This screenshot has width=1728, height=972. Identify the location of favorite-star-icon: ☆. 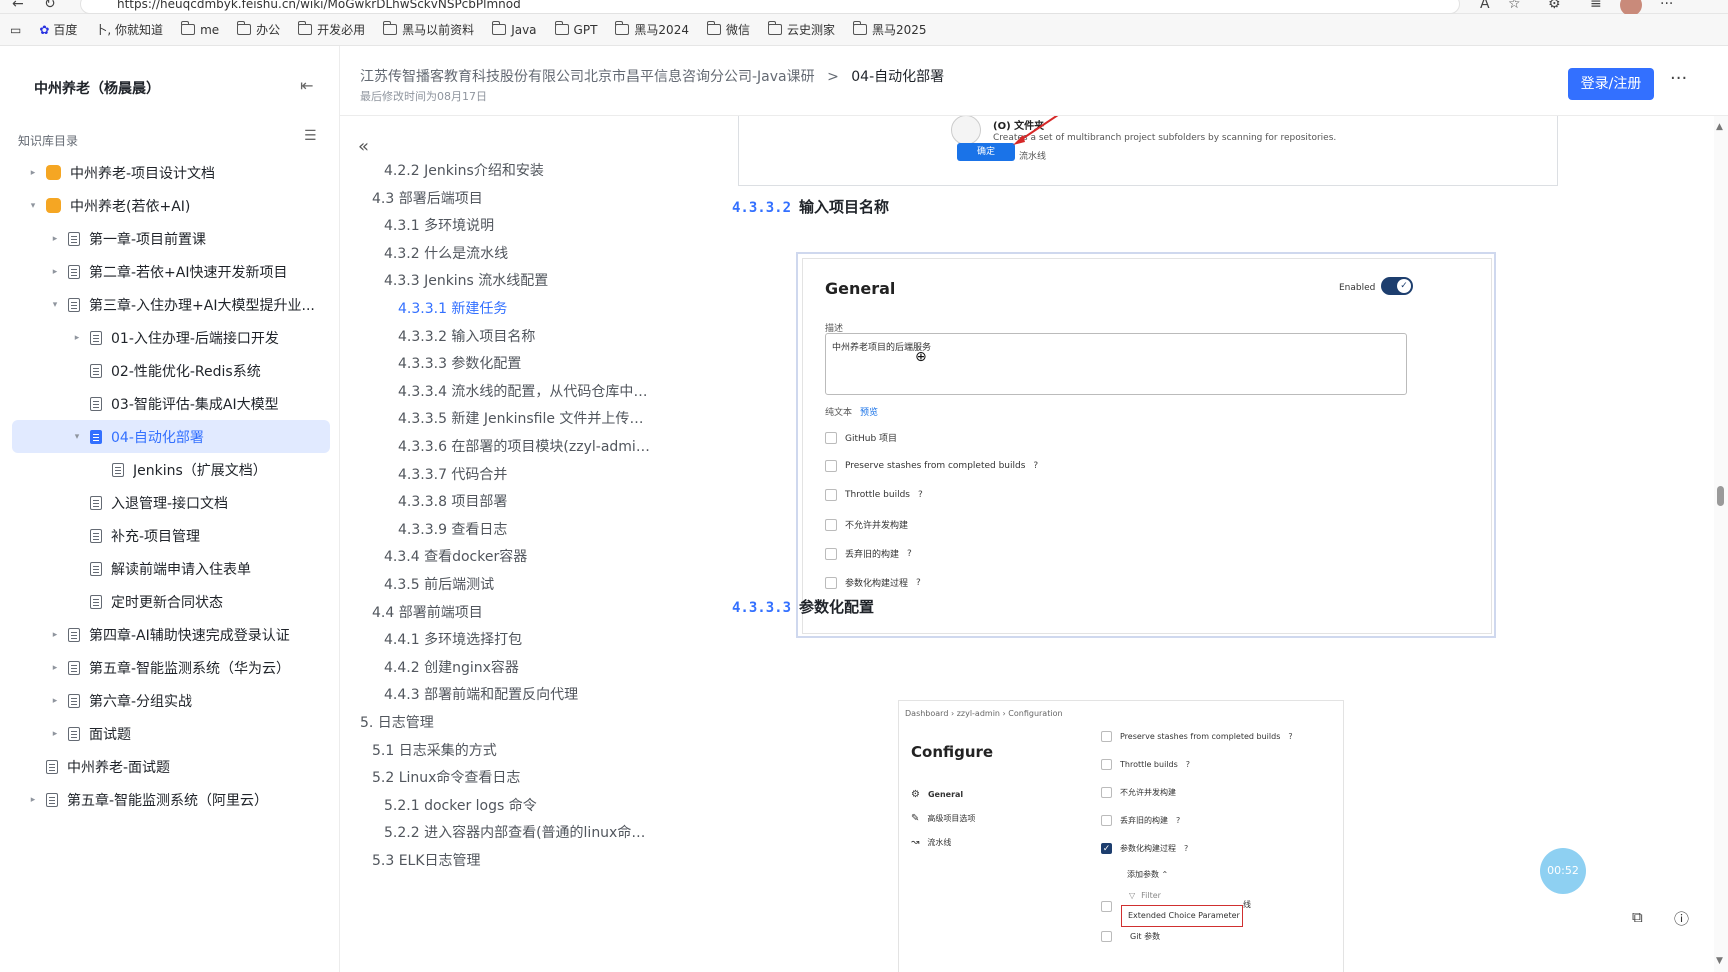
(1514, 6).